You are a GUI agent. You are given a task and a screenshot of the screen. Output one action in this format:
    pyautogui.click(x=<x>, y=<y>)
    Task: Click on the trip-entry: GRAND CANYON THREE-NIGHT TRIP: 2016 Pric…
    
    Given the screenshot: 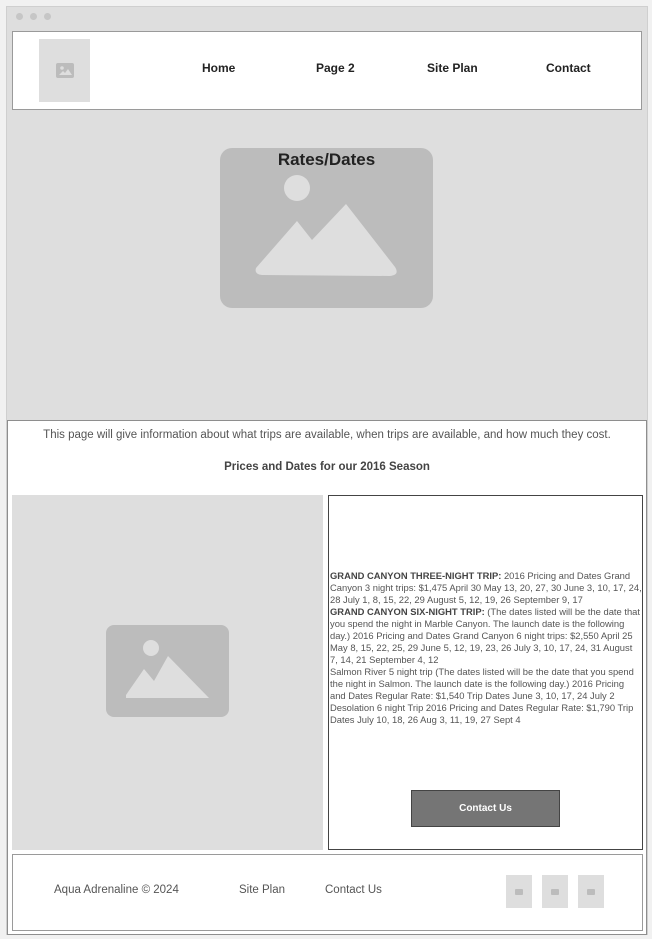 What is the action you would take?
    pyautogui.click(x=486, y=588)
    